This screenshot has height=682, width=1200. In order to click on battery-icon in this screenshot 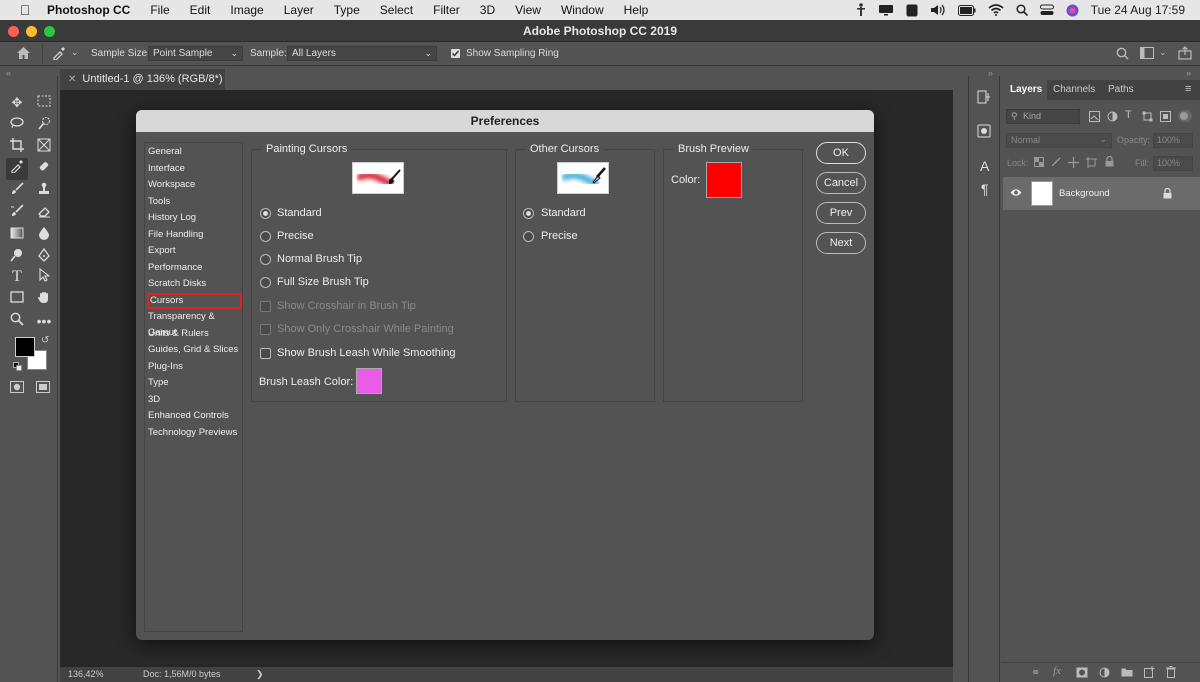, I will do `click(966, 10)`.